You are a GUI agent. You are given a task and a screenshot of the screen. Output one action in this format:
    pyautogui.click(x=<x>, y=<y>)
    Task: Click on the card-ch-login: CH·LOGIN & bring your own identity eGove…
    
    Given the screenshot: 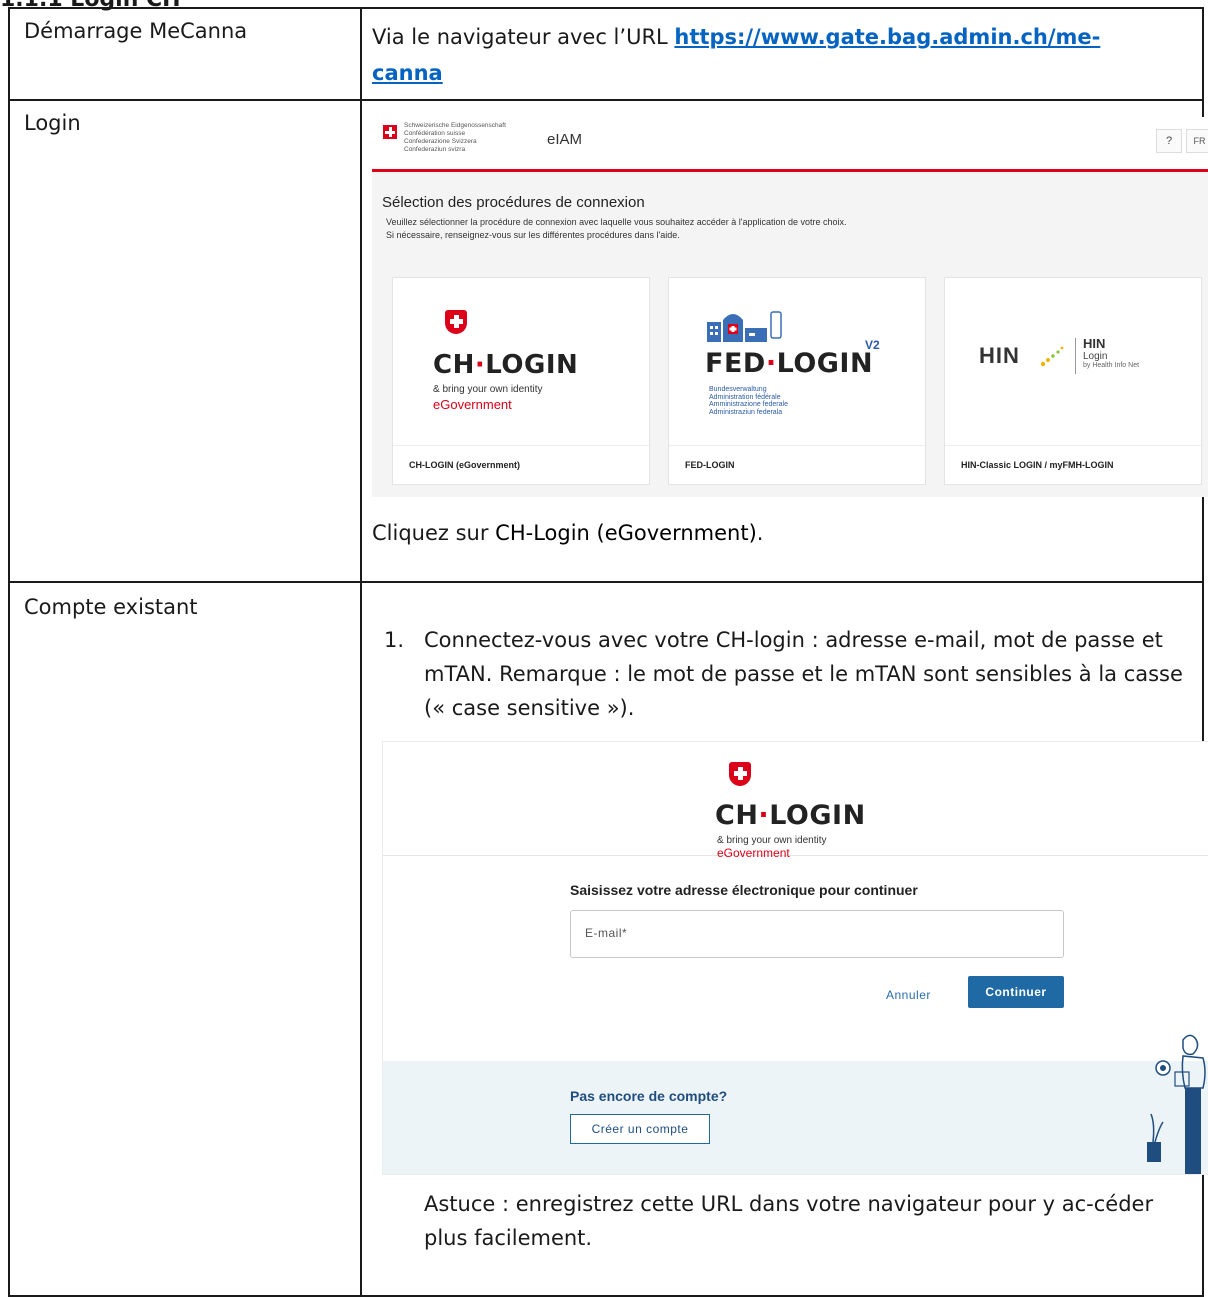 What is the action you would take?
    pyautogui.click(x=521, y=381)
    